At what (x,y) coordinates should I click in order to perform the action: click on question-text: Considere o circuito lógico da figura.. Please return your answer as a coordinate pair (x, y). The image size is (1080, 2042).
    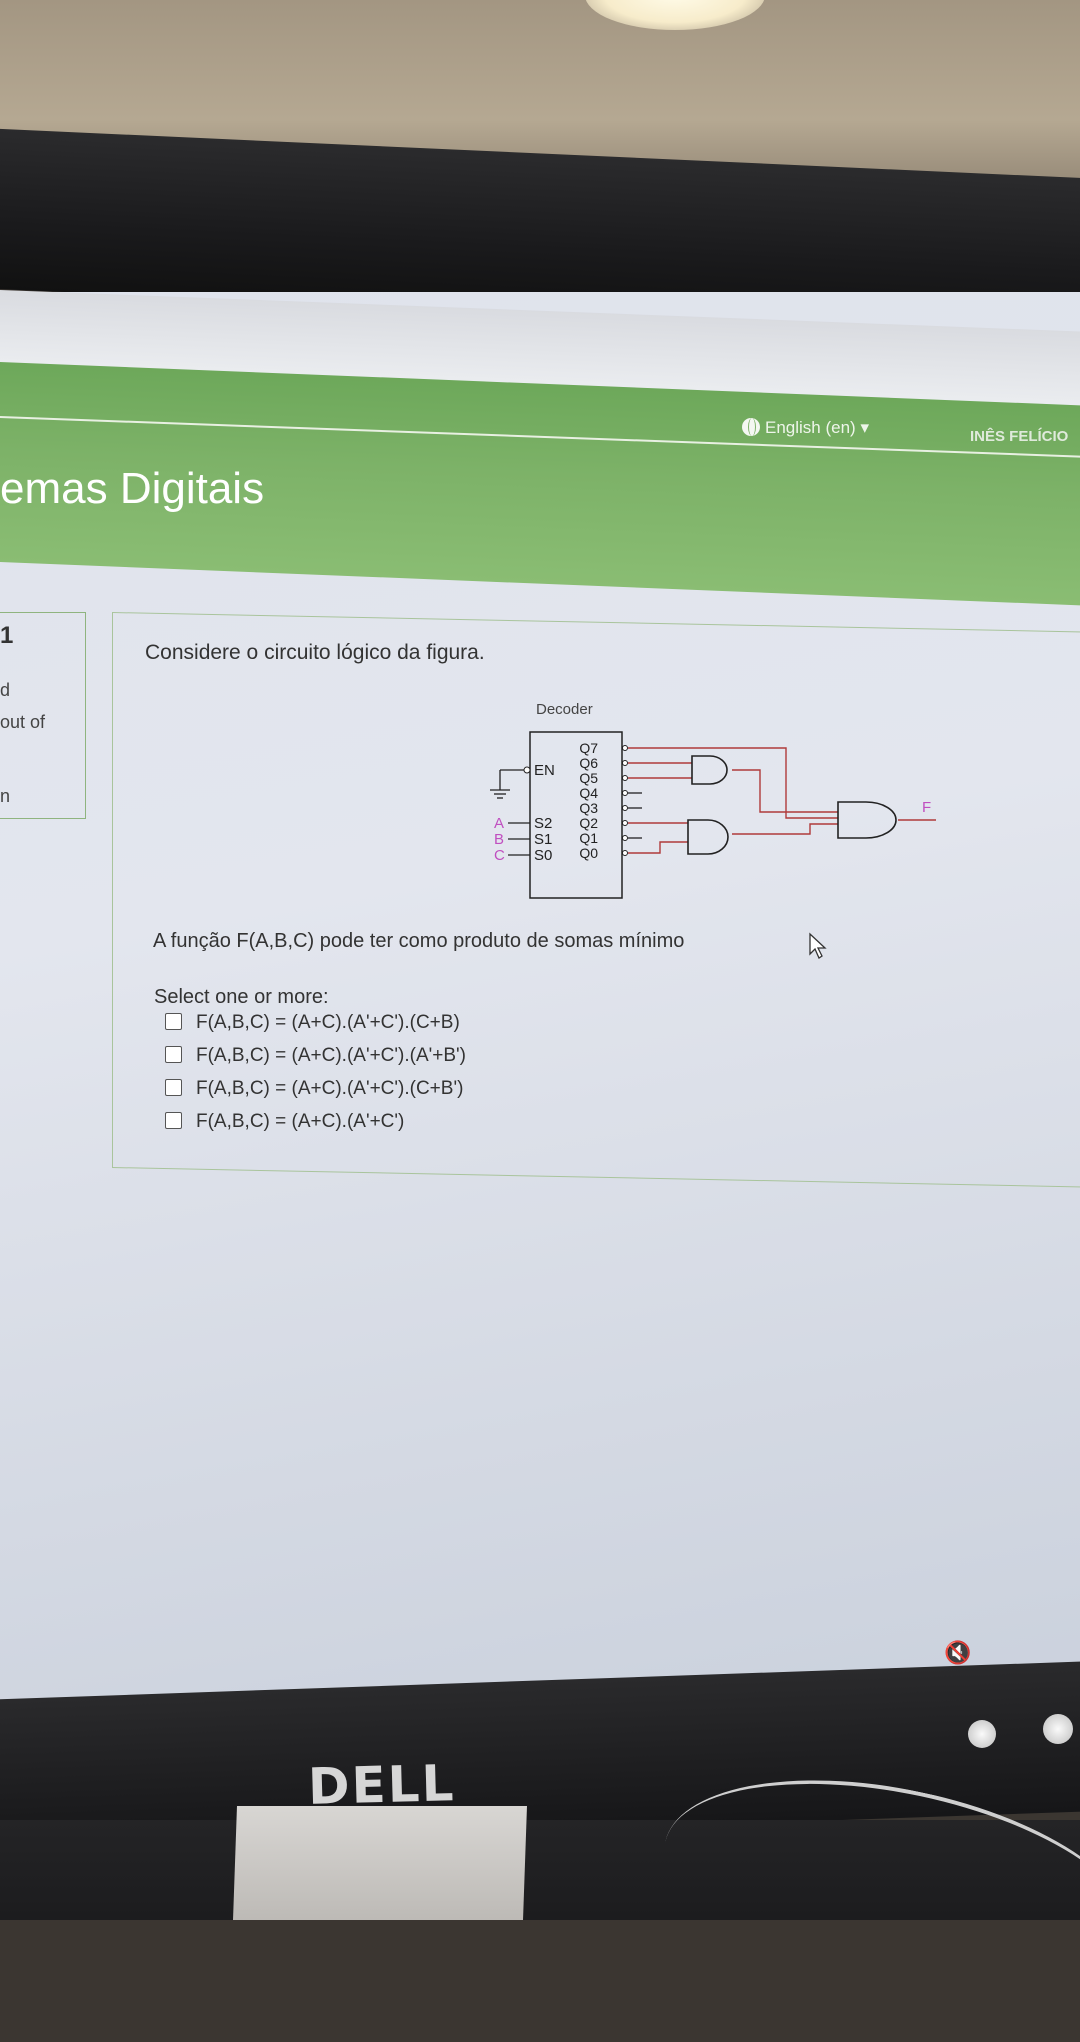
    Looking at the image, I should click on (315, 652).